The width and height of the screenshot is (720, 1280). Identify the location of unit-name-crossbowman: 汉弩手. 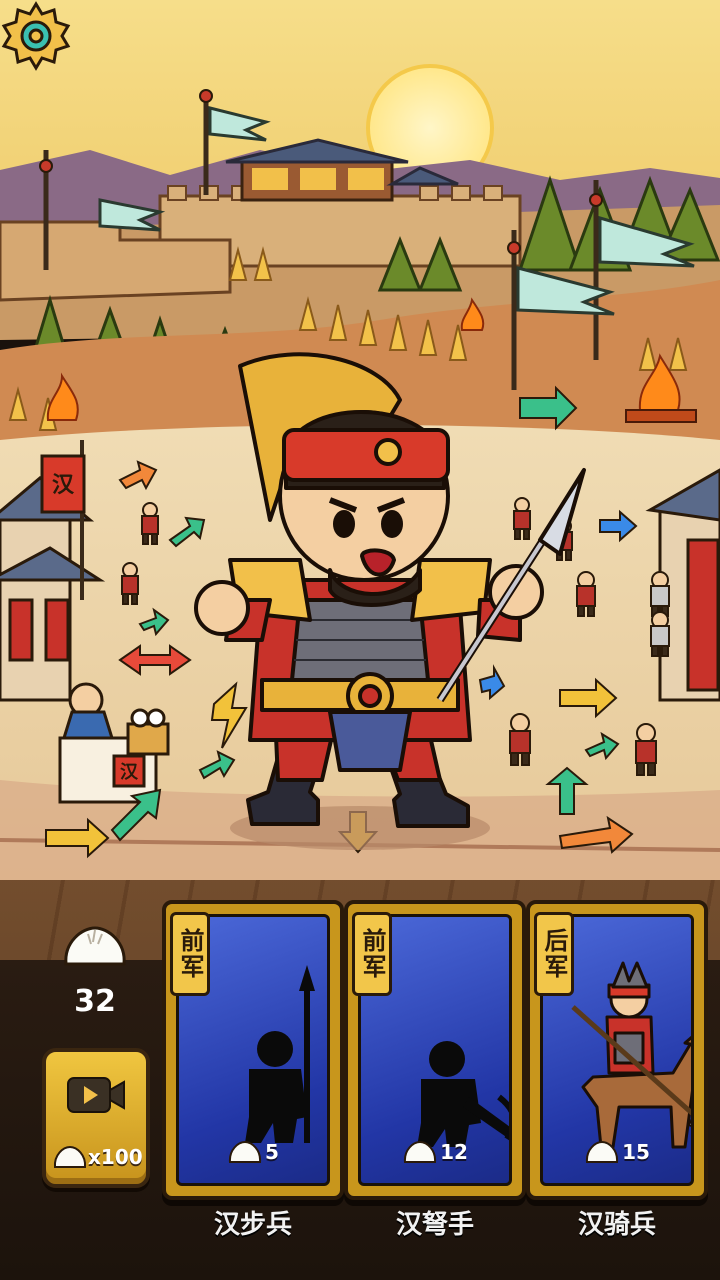
(434, 1225).